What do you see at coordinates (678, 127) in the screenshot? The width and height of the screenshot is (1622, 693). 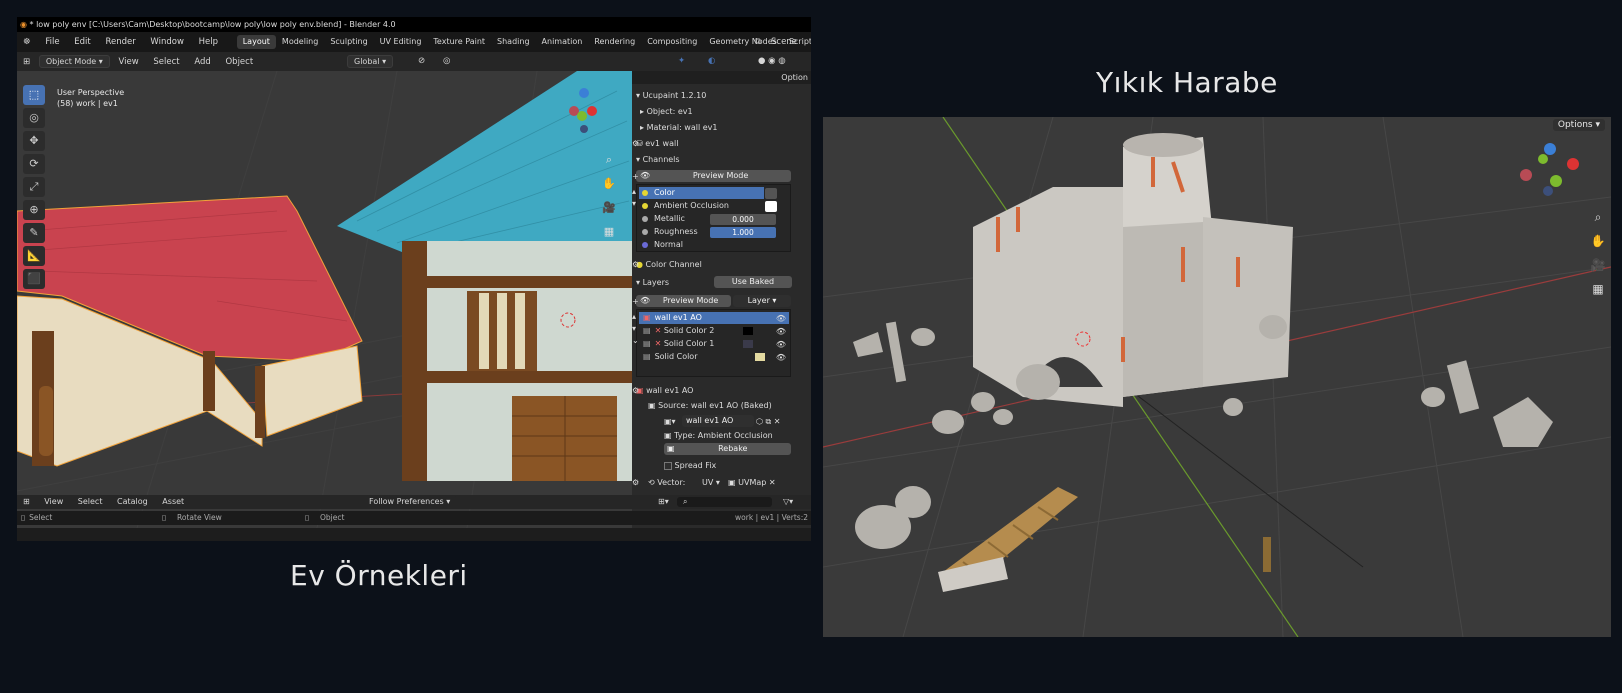 I see `material-row: ▸ Material: wall ev1` at bounding box center [678, 127].